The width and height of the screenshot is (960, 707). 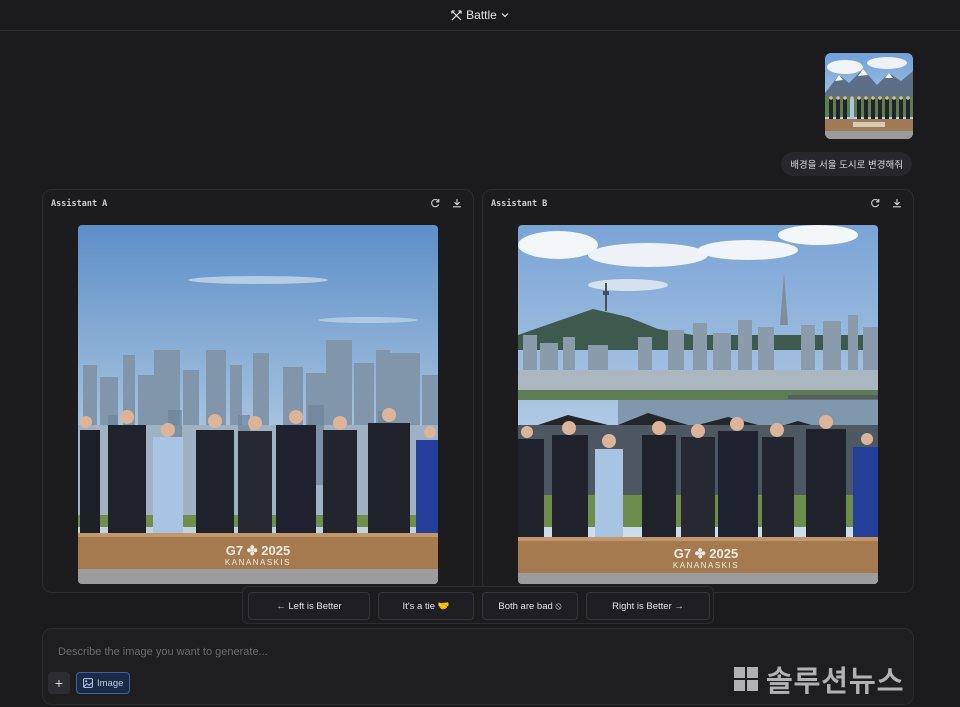 I want to click on image-toggle-label: Image, so click(x=110, y=683).